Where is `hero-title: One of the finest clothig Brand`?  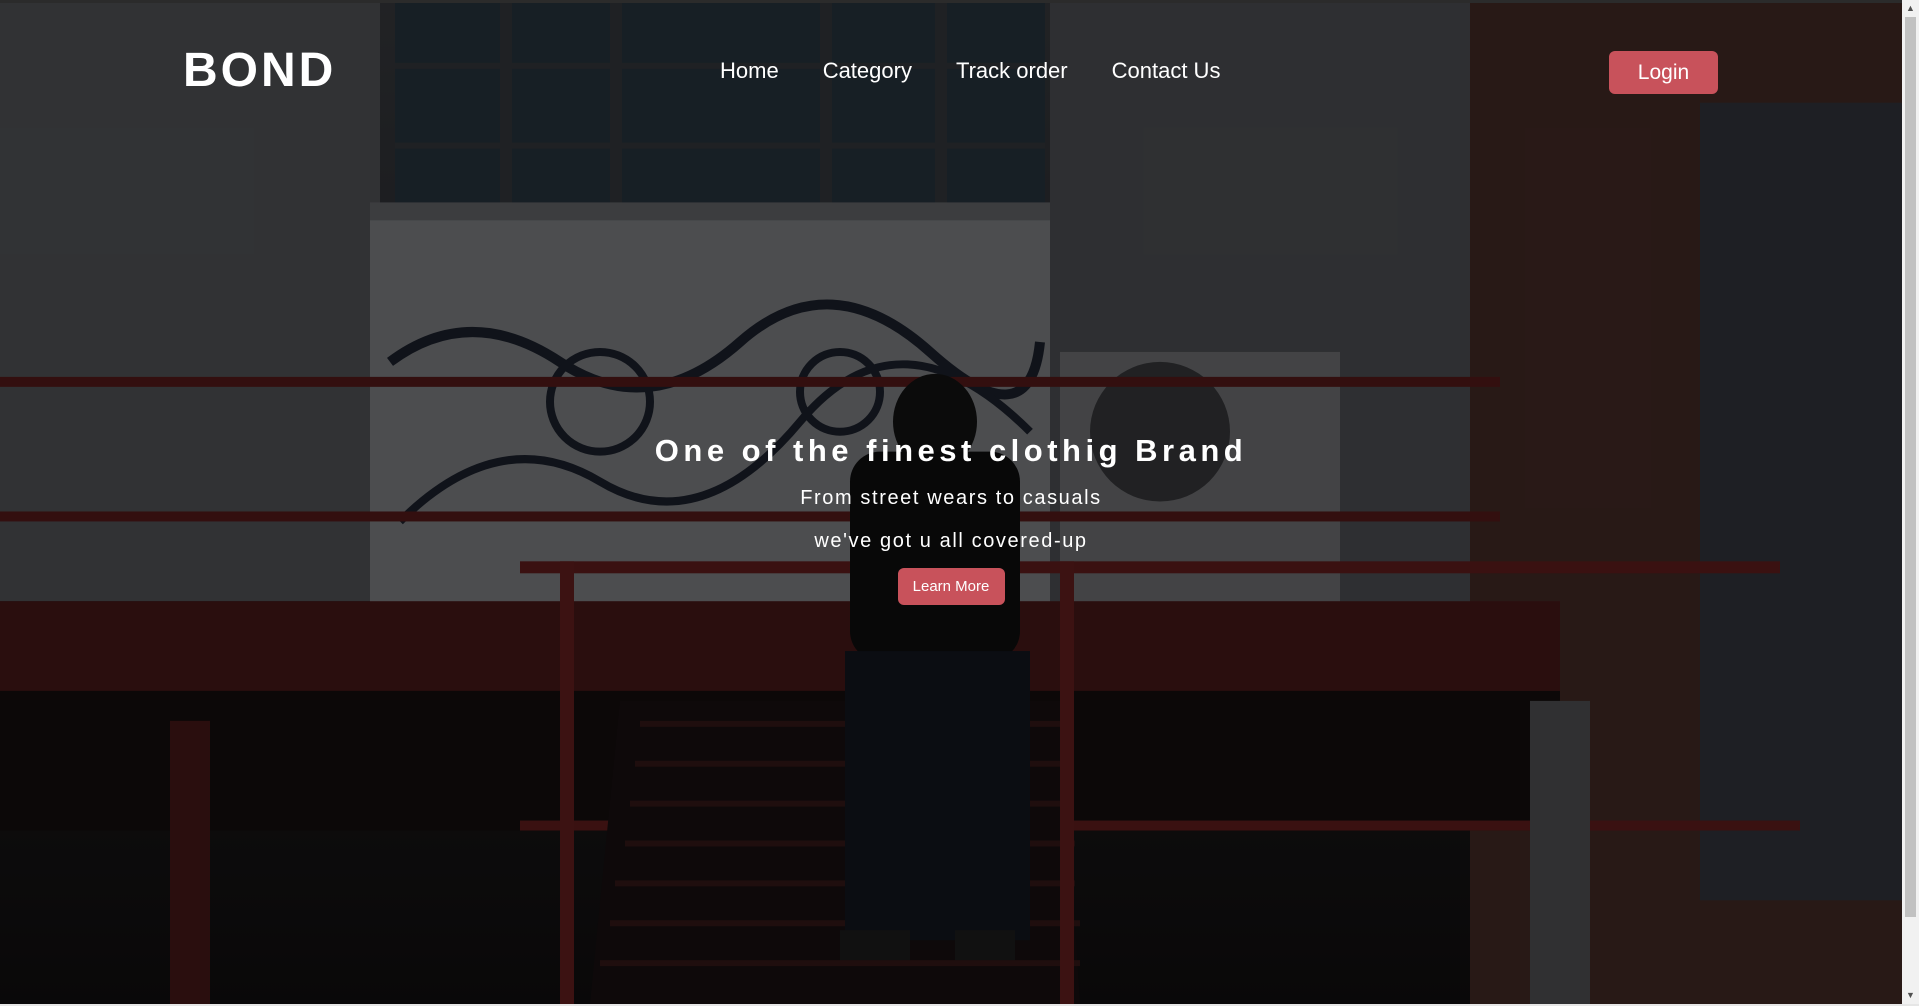 hero-title: One of the finest clothig Brand is located at coordinates (951, 450).